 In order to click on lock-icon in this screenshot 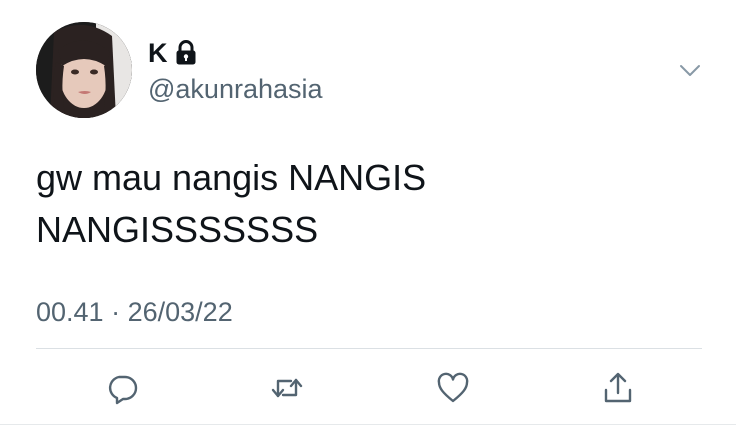, I will do `click(186, 53)`.